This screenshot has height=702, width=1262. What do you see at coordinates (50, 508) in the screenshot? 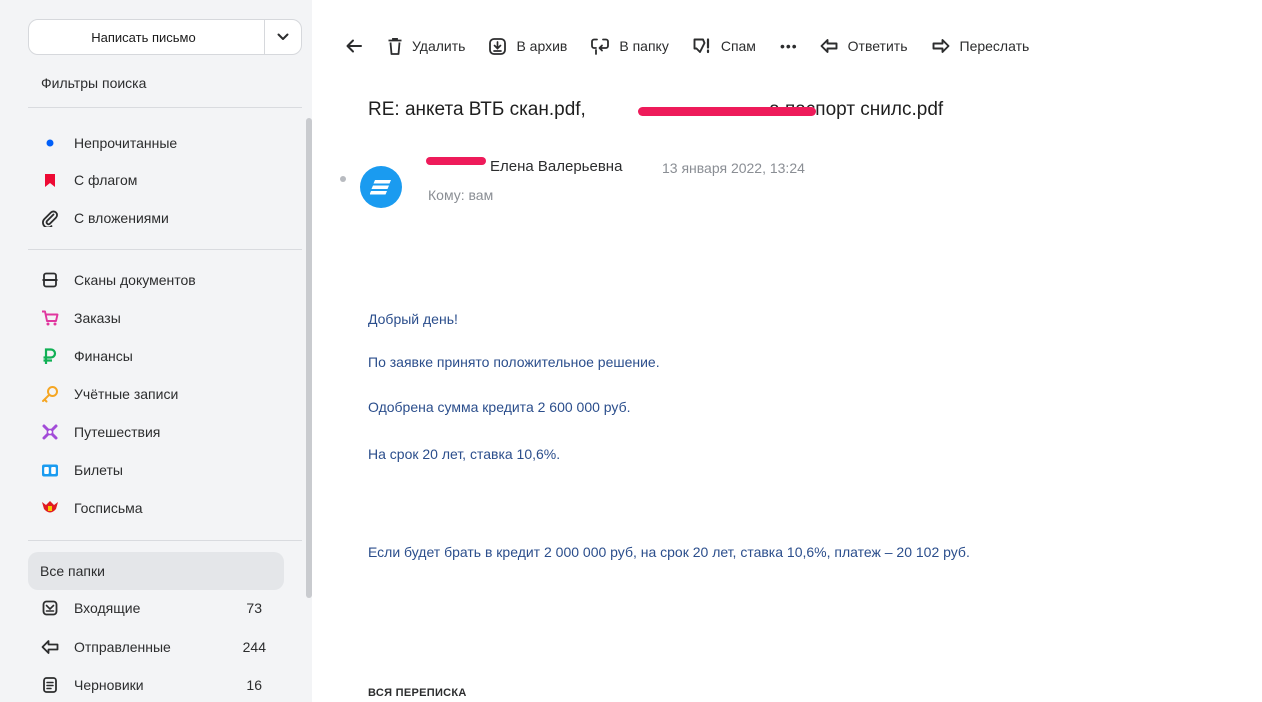
I see `gov-emblem-icon` at bounding box center [50, 508].